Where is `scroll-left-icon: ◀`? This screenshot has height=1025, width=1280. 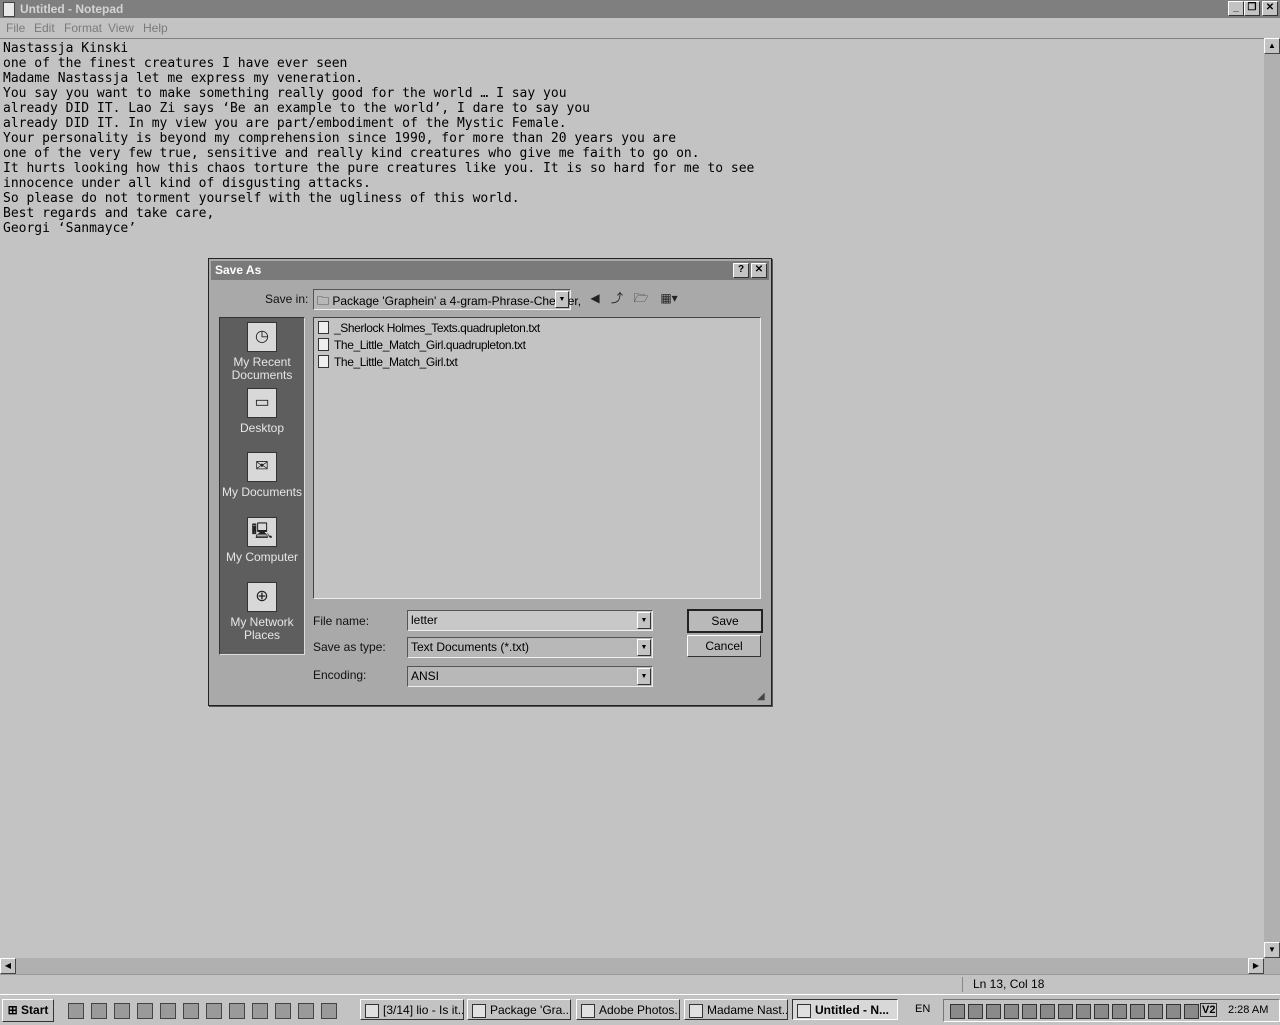 scroll-left-icon: ◀ is located at coordinates (8, 966).